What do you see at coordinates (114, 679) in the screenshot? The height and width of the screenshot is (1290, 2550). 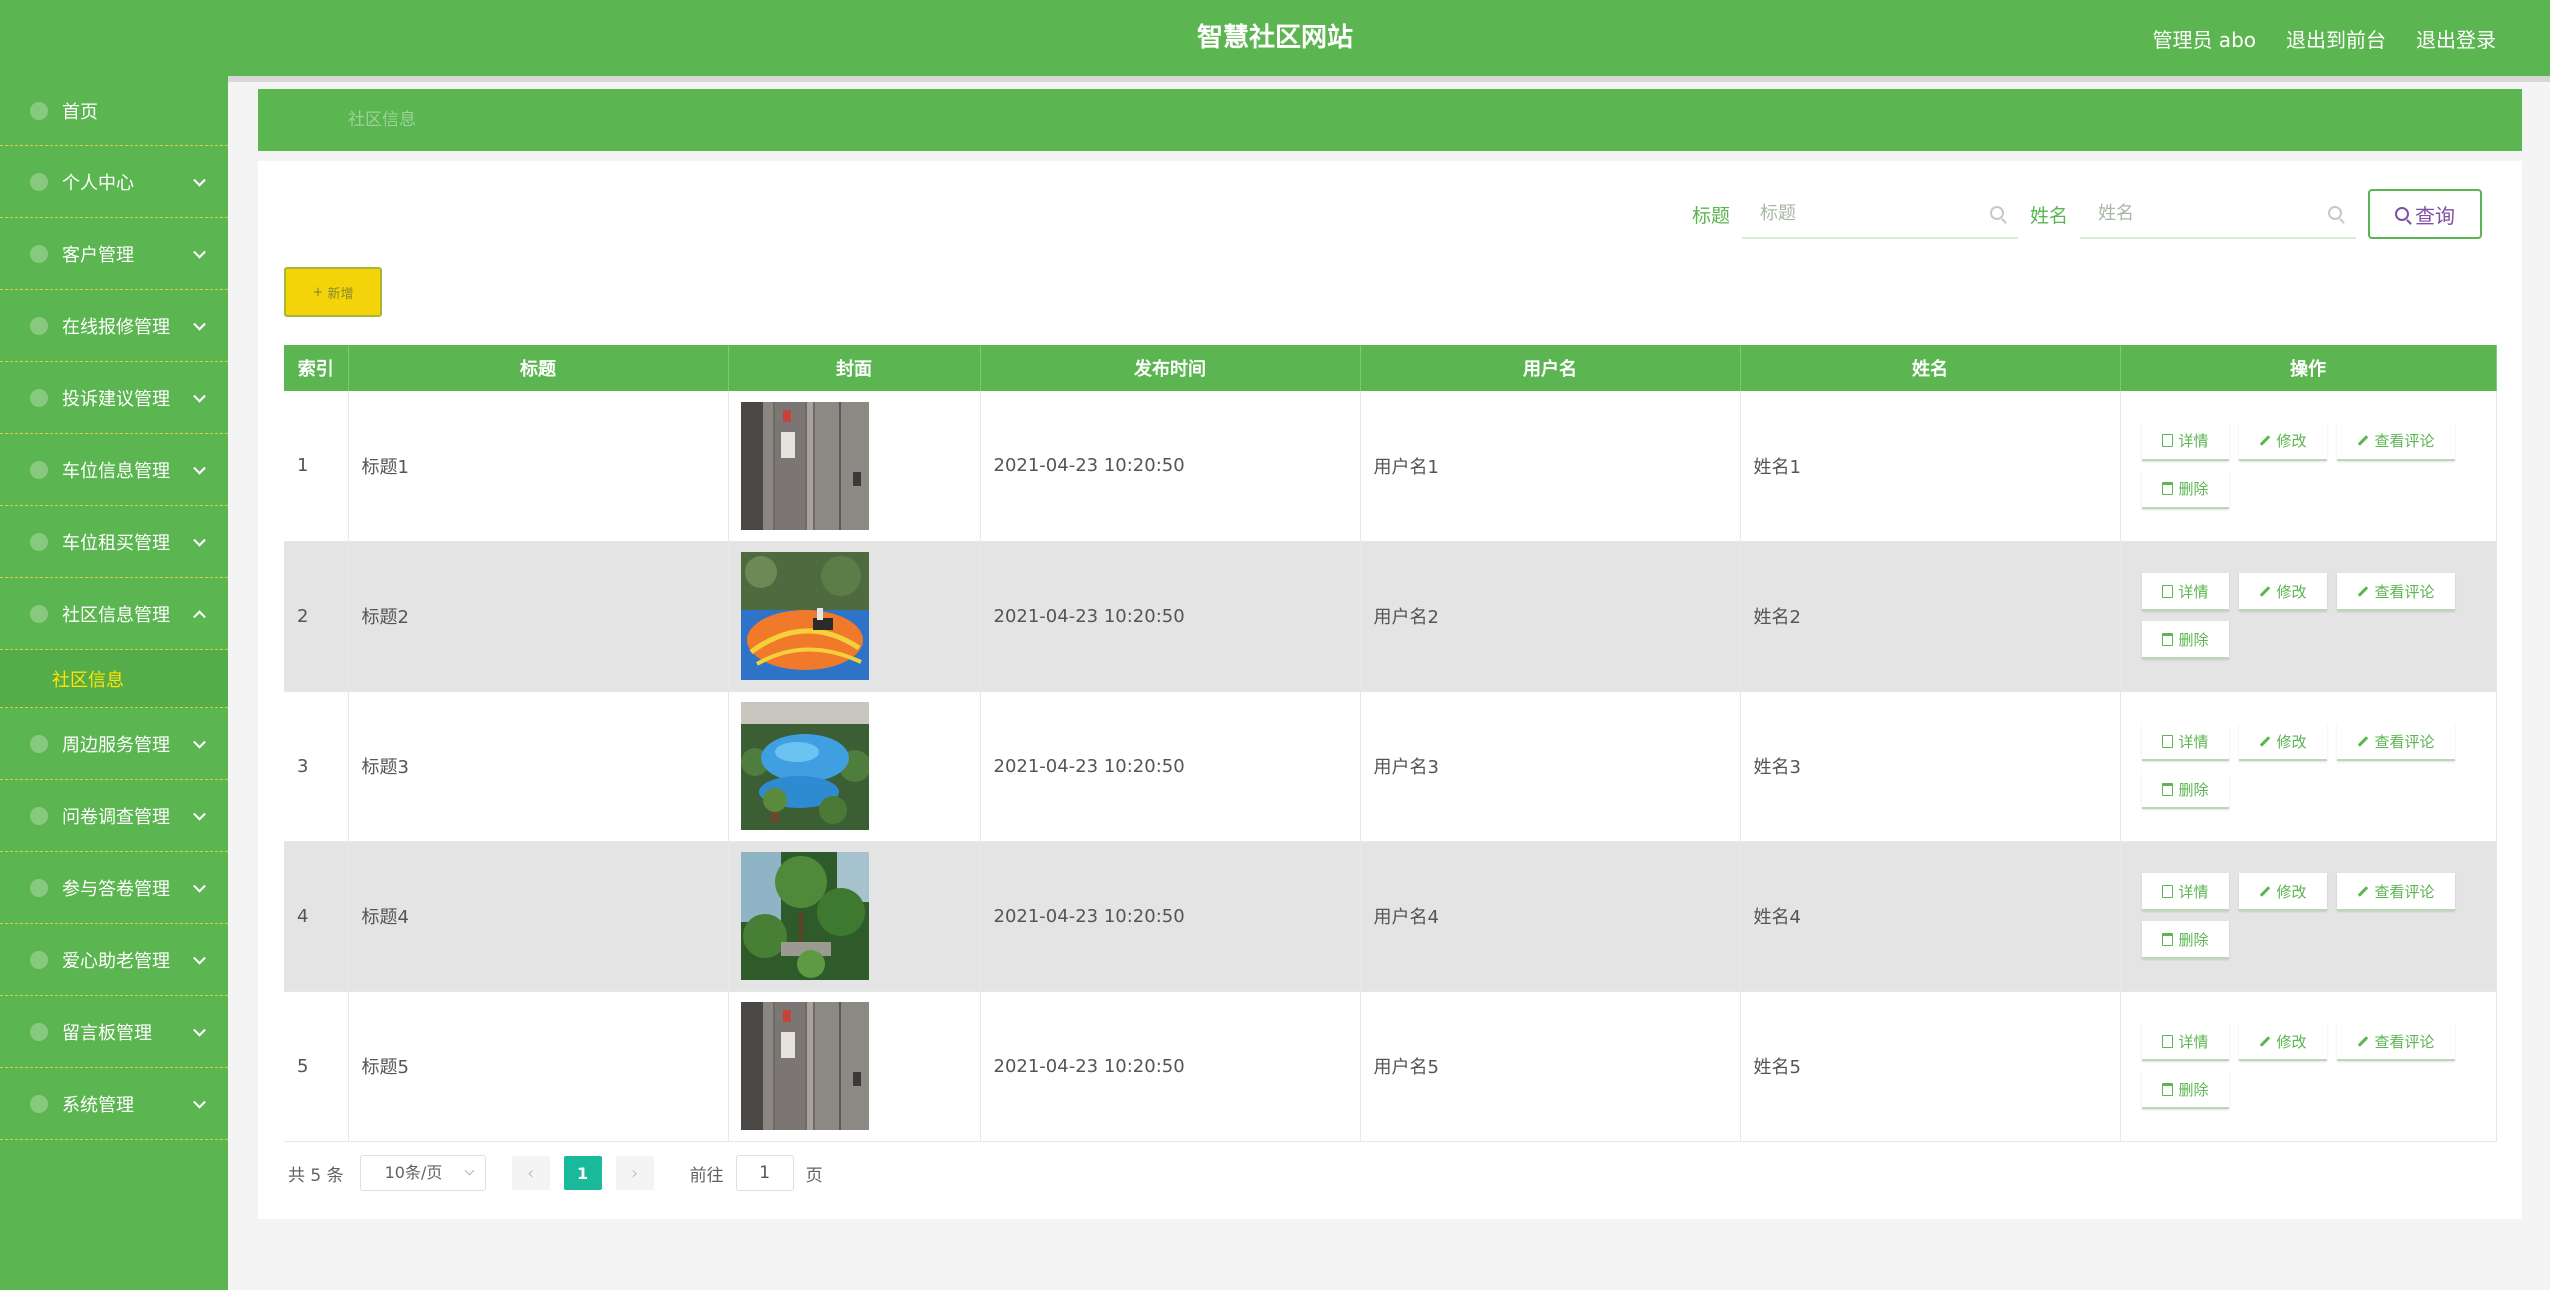 I see `sidebar-subitem-community-info: 社区信息` at bounding box center [114, 679].